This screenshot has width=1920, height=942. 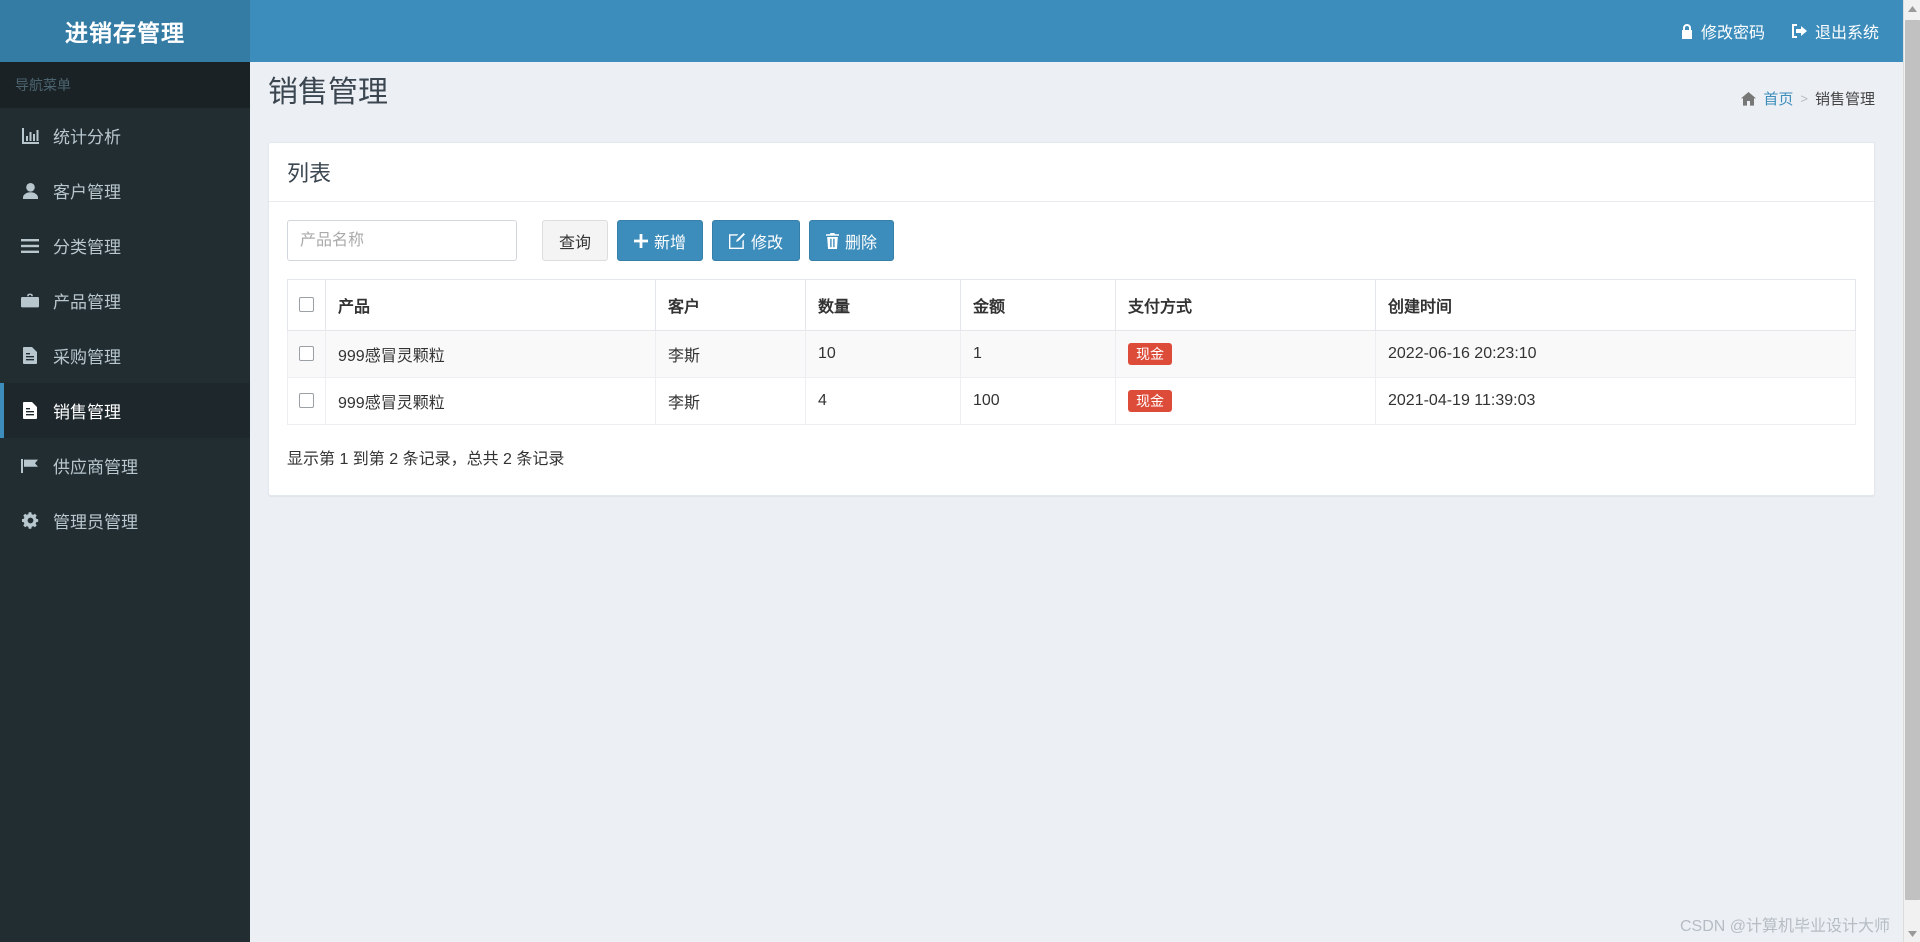 What do you see at coordinates (883, 401) in the screenshot?
I see `cell-quantity: 4` at bounding box center [883, 401].